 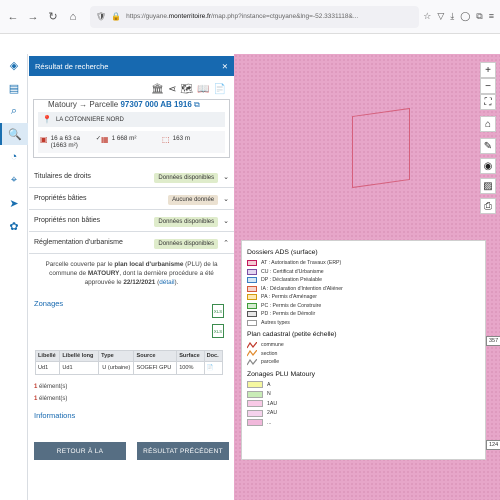 I want to click on document-icon: ▤, so click(x=14, y=88).